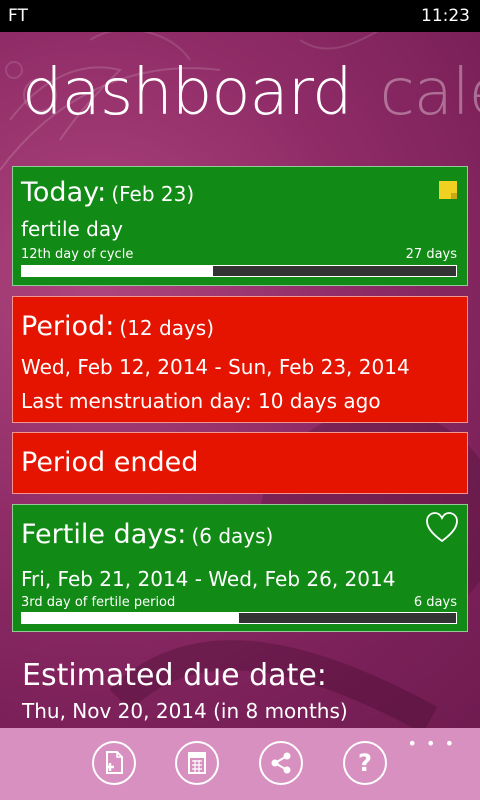 This screenshot has height=800, width=480. What do you see at coordinates (104, 534) in the screenshot?
I see `fertile-label: Fertile days:` at bounding box center [104, 534].